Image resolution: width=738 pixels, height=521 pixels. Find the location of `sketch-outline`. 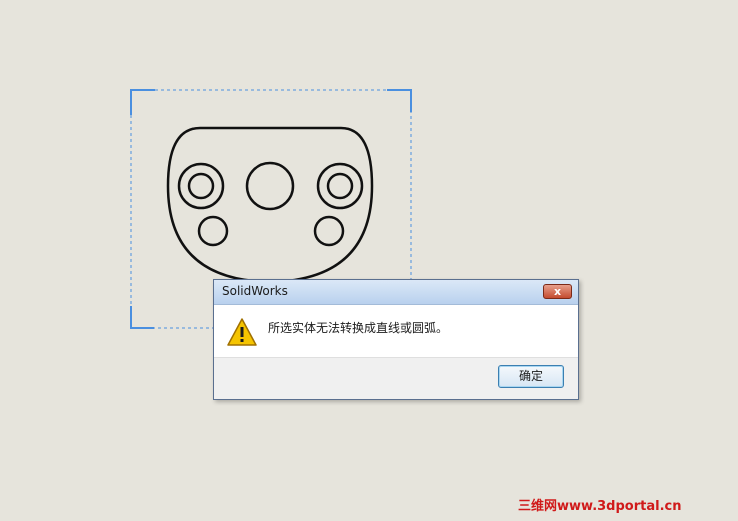

sketch-outline is located at coordinates (270, 205).